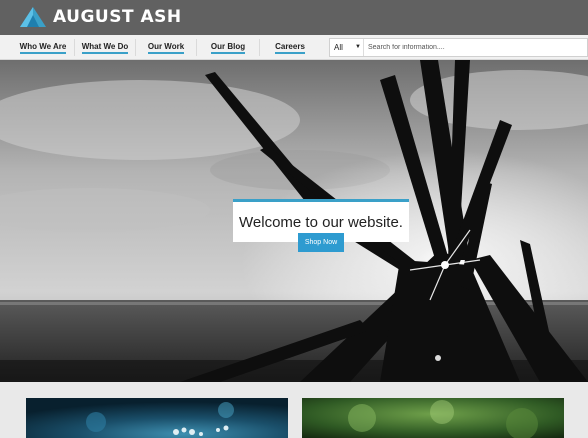  I want to click on brand-name: AUGUST ASH, so click(117, 17).